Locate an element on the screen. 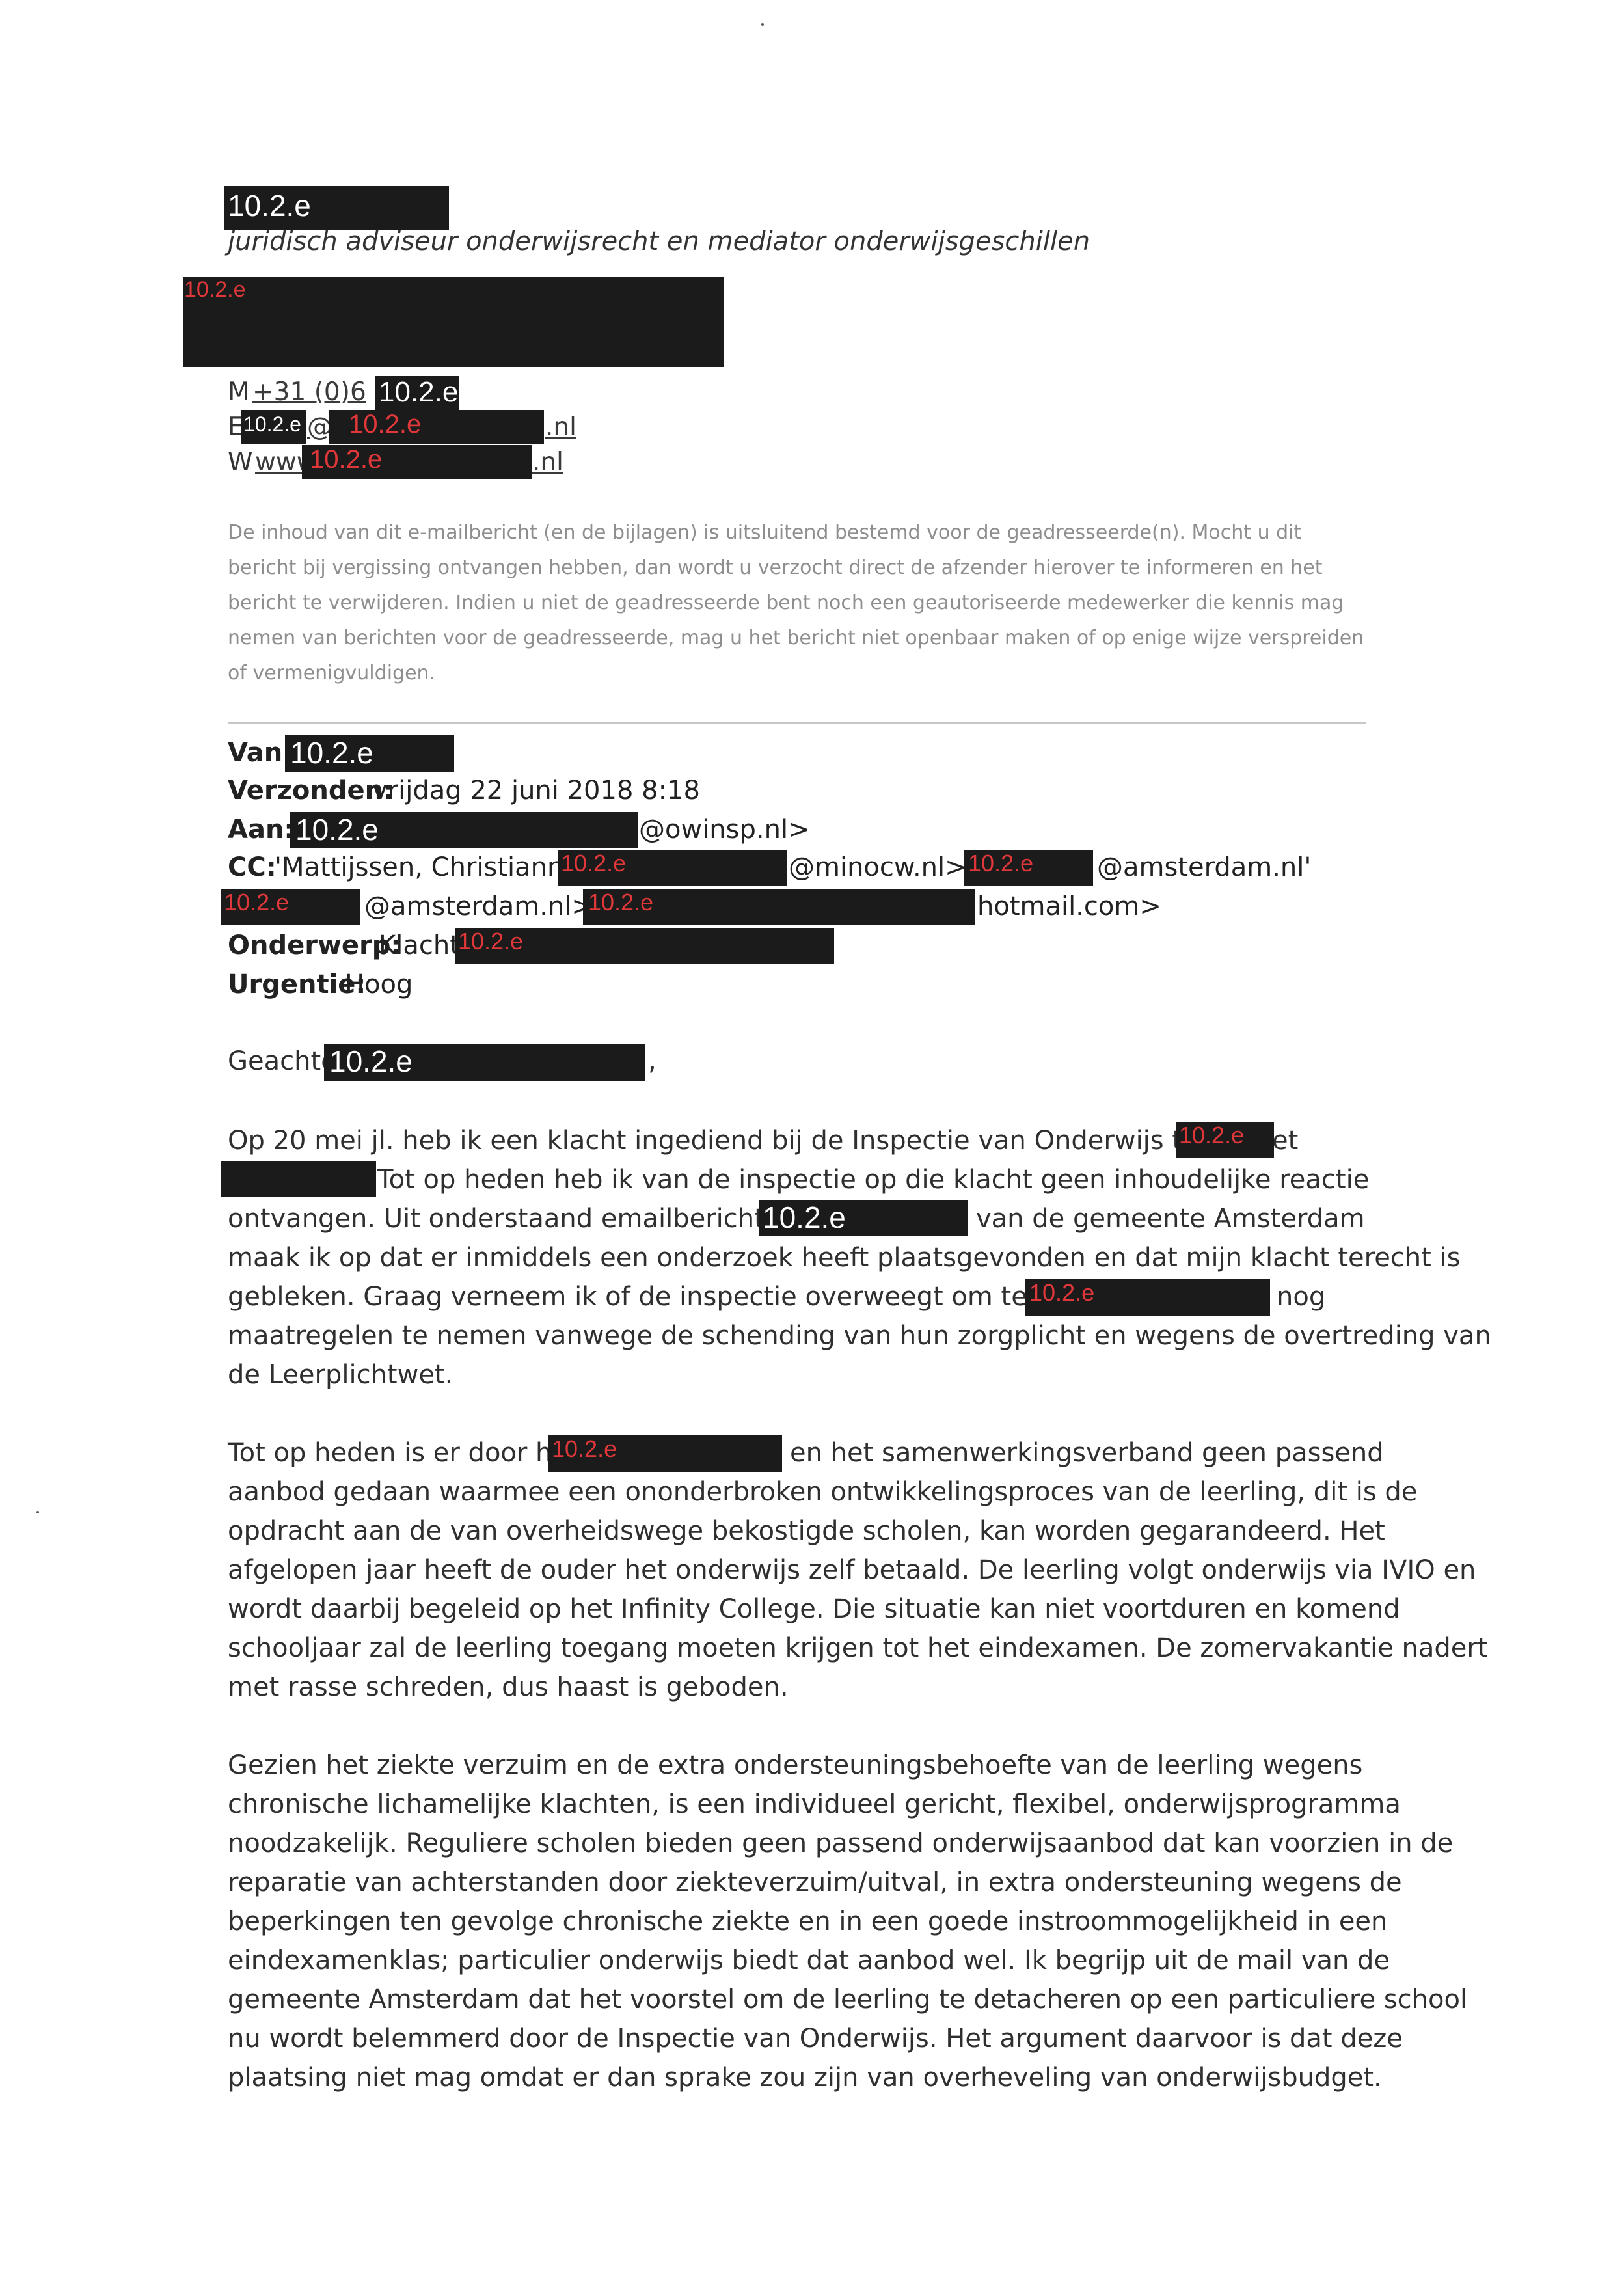  web-tld: .nl is located at coordinates (547, 463).